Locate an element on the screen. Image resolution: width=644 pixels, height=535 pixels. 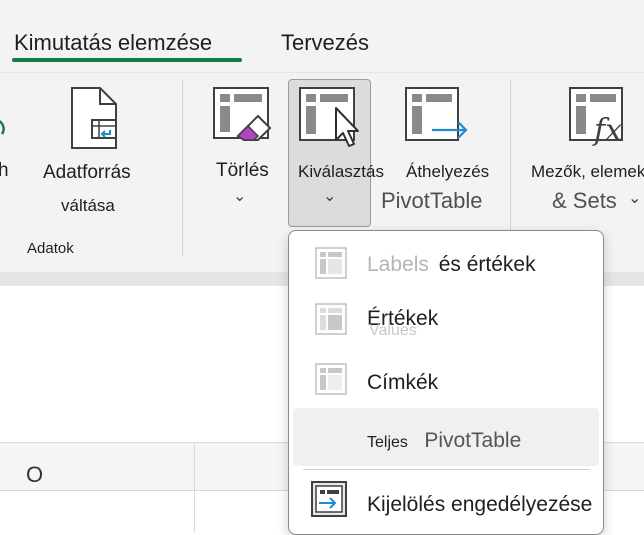
tabs-divider is located at coordinates (322, 72).